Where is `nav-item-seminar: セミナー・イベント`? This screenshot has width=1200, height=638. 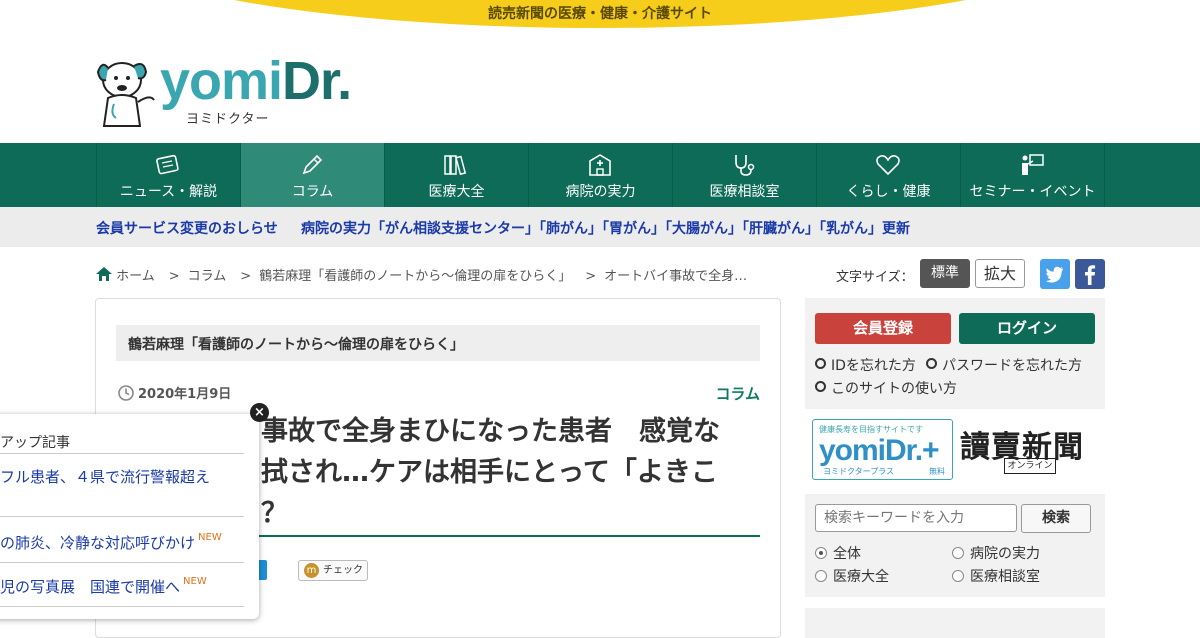 nav-item-seminar: セミナー・イベント is located at coordinates (1033, 175).